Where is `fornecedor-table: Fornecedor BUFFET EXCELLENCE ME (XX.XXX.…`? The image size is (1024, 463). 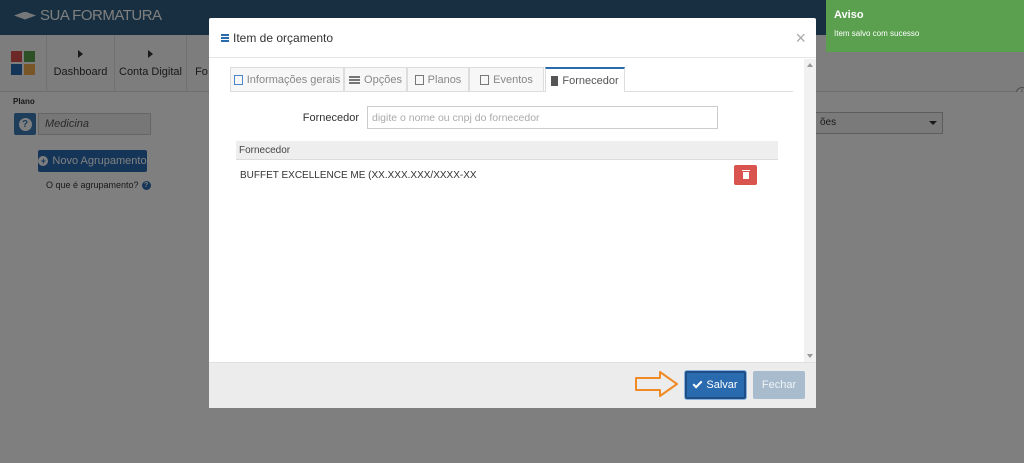
fornecedor-table: Fornecedor BUFFET EXCELLENCE ME (XX.XXX.… is located at coordinates (507, 165).